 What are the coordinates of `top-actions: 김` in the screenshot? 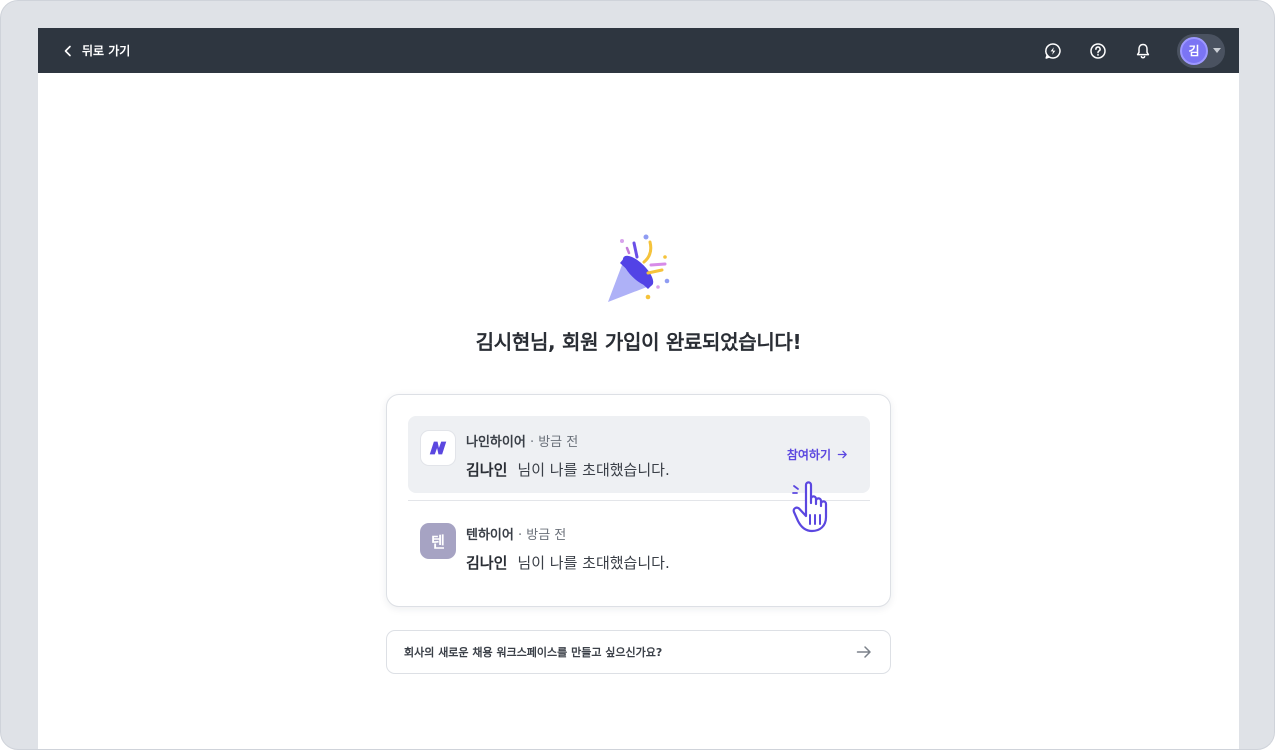 It's located at (1133, 50).